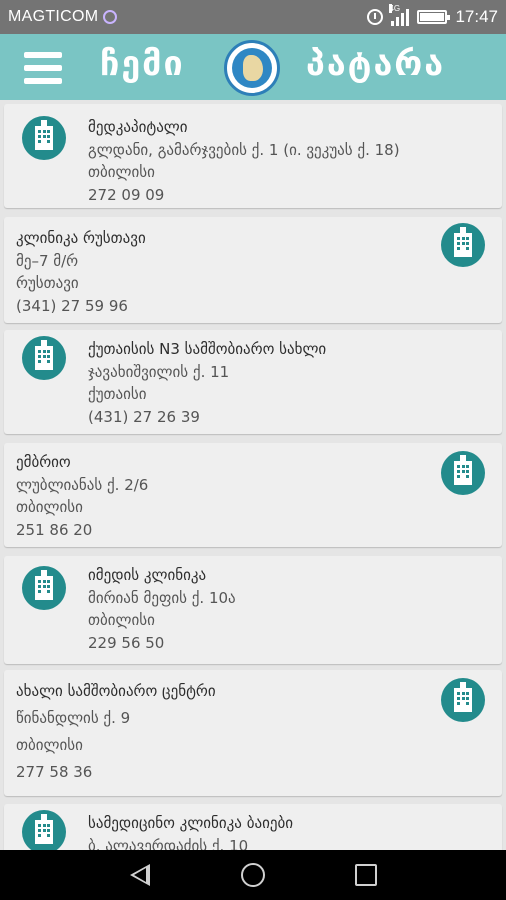  I want to click on clinic-address: ლუბლიანას ქ. 2/6, so click(82, 484).